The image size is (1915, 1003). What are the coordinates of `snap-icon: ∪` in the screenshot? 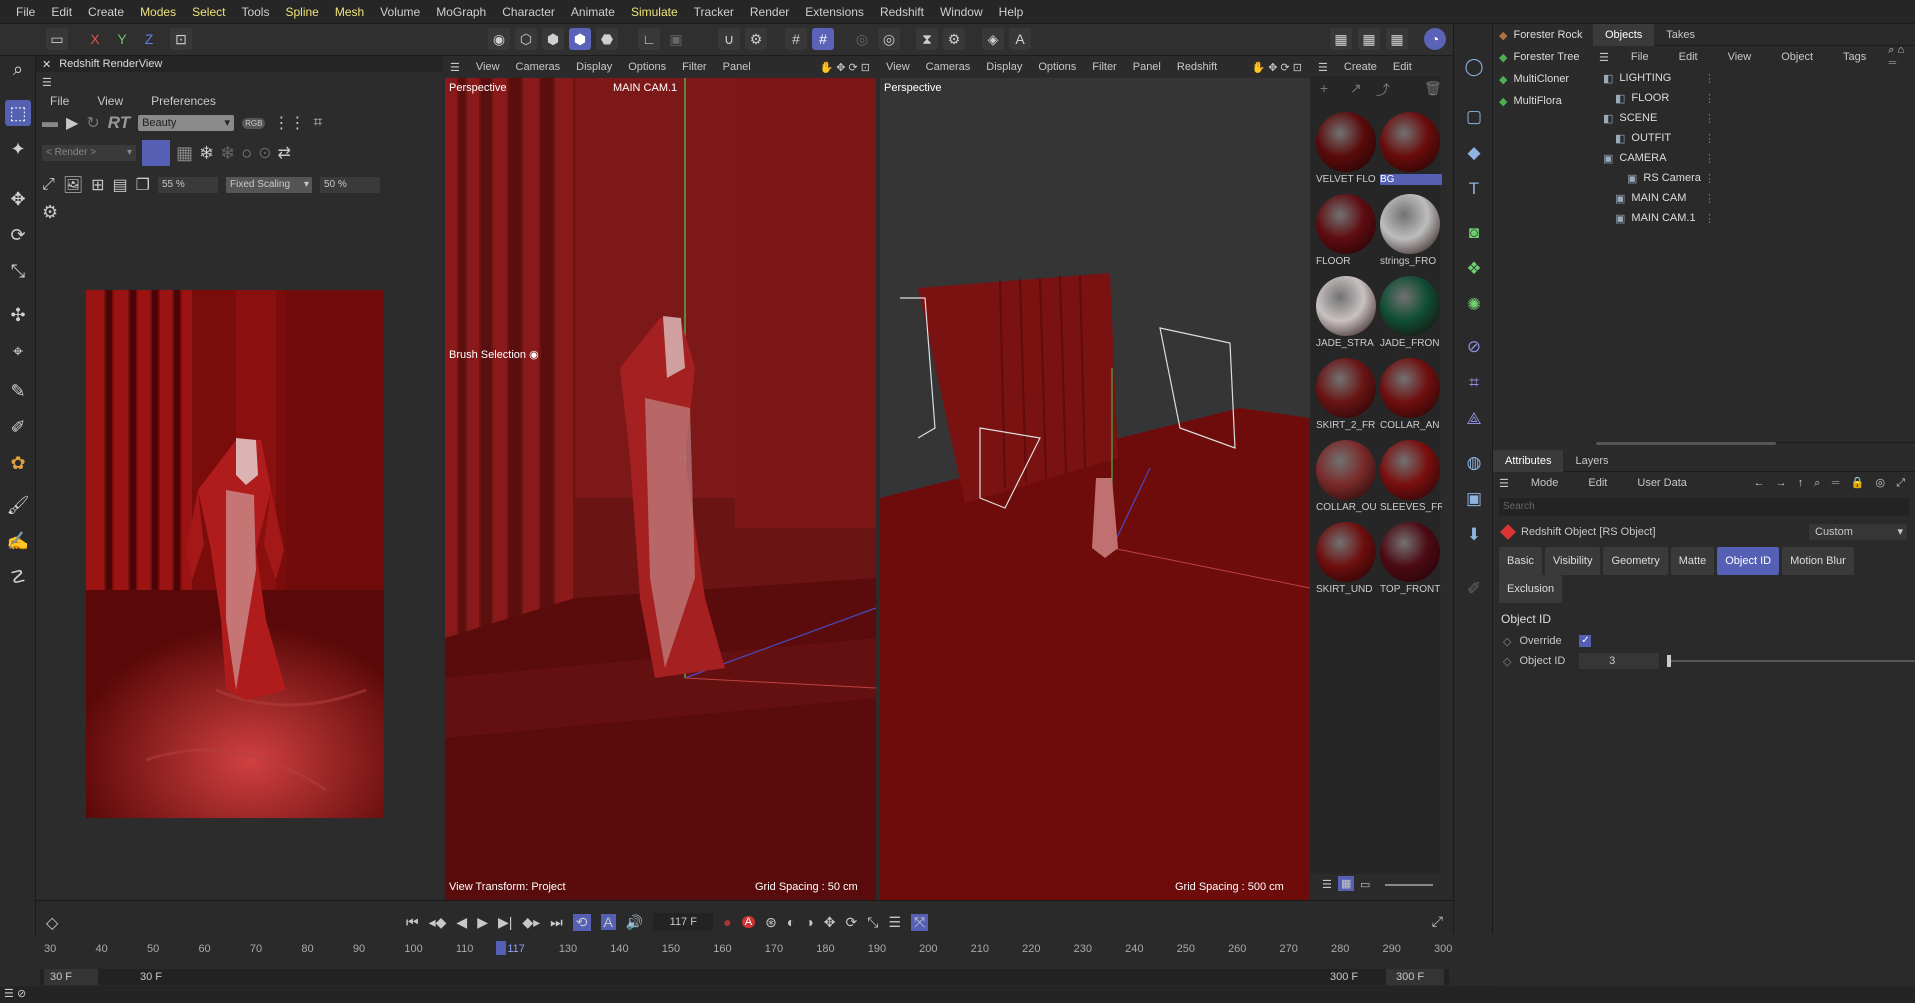 It's located at (729, 39).